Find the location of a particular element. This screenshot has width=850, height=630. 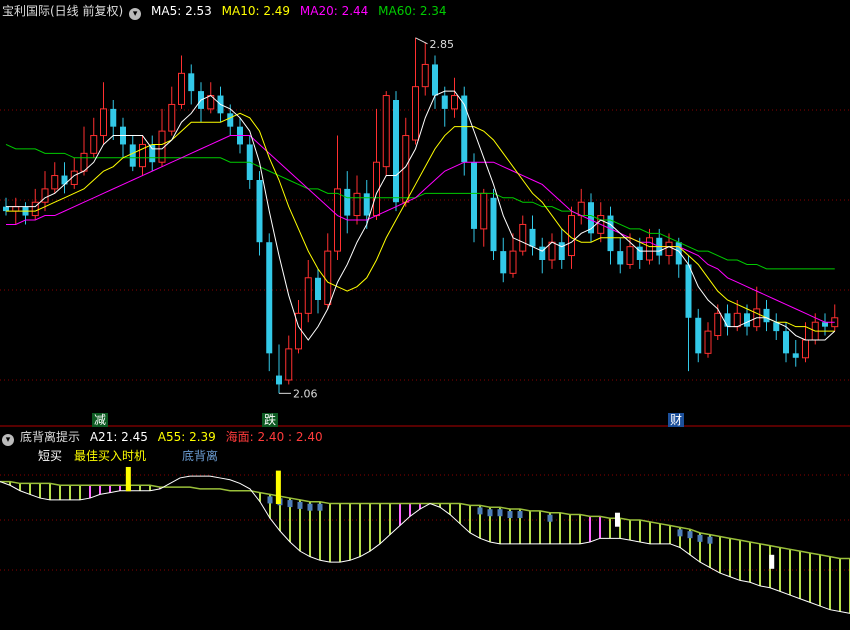

ma5-label: MA5: 2.53 is located at coordinates (181, 11).